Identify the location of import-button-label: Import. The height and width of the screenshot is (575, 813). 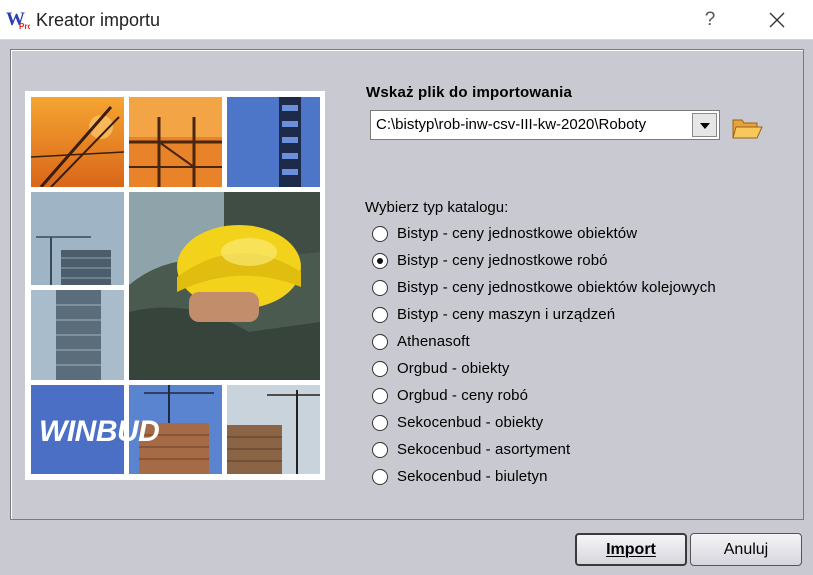
(631, 549).